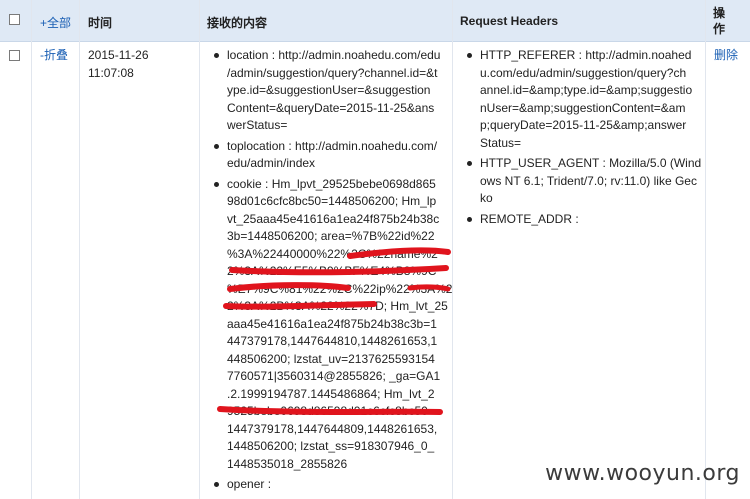 This screenshot has height=499, width=750. Describe the element at coordinates (14, 19) in the screenshot. I see `select-all-checkbox` at that location.